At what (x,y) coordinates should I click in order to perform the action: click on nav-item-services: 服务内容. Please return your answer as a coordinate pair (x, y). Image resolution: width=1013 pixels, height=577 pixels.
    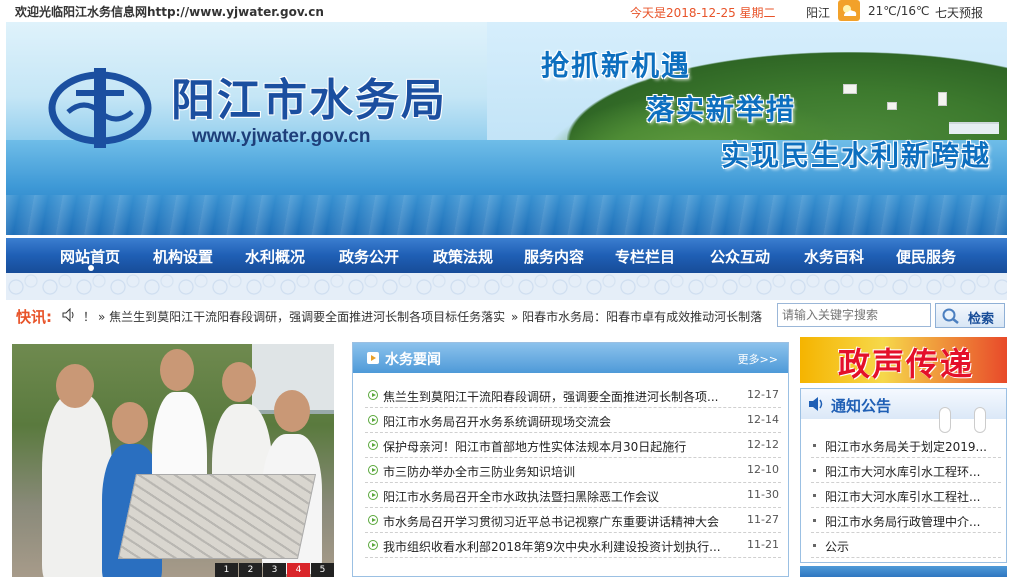
    Looking at the image, I should click on (554, 256).